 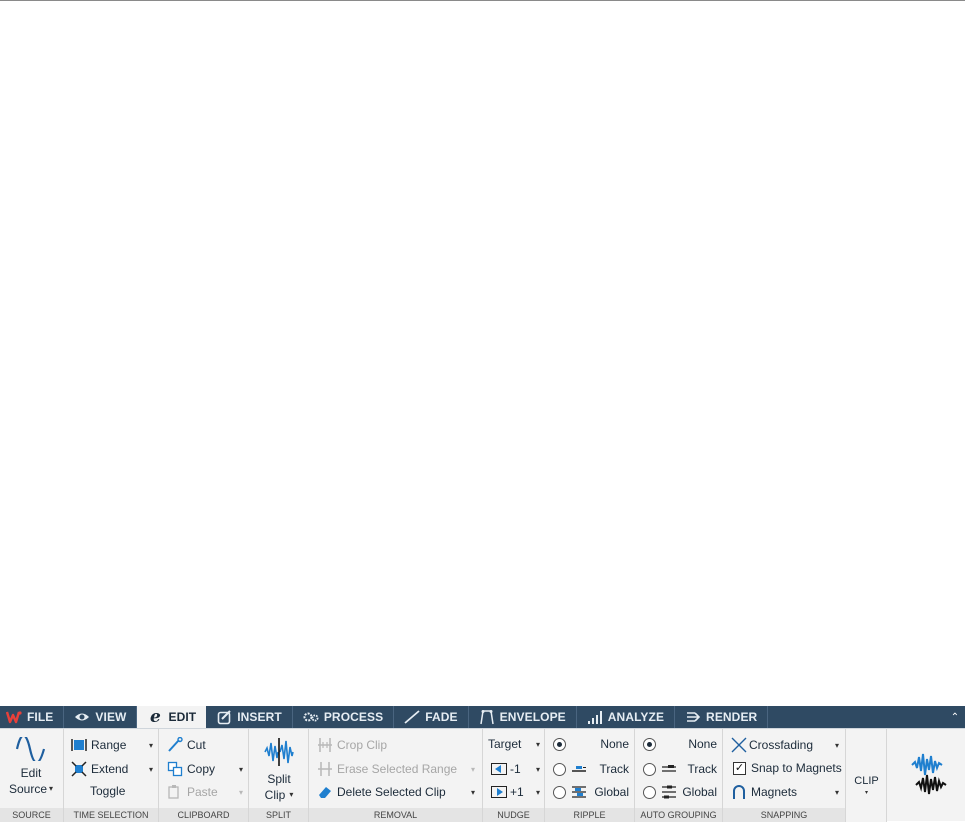 I want to click on group-nudge: Target ▾ -1 ▾ +1 ▾ NUDGE, so click(x=514, y=775).